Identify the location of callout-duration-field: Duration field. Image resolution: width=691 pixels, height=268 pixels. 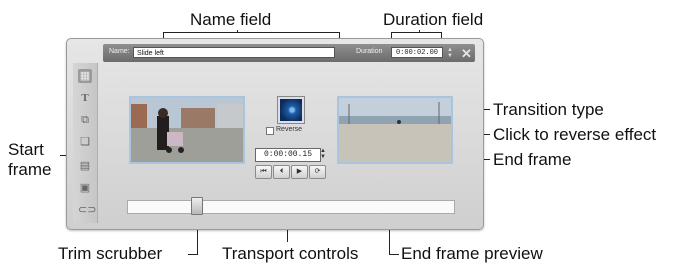
(433, 19).